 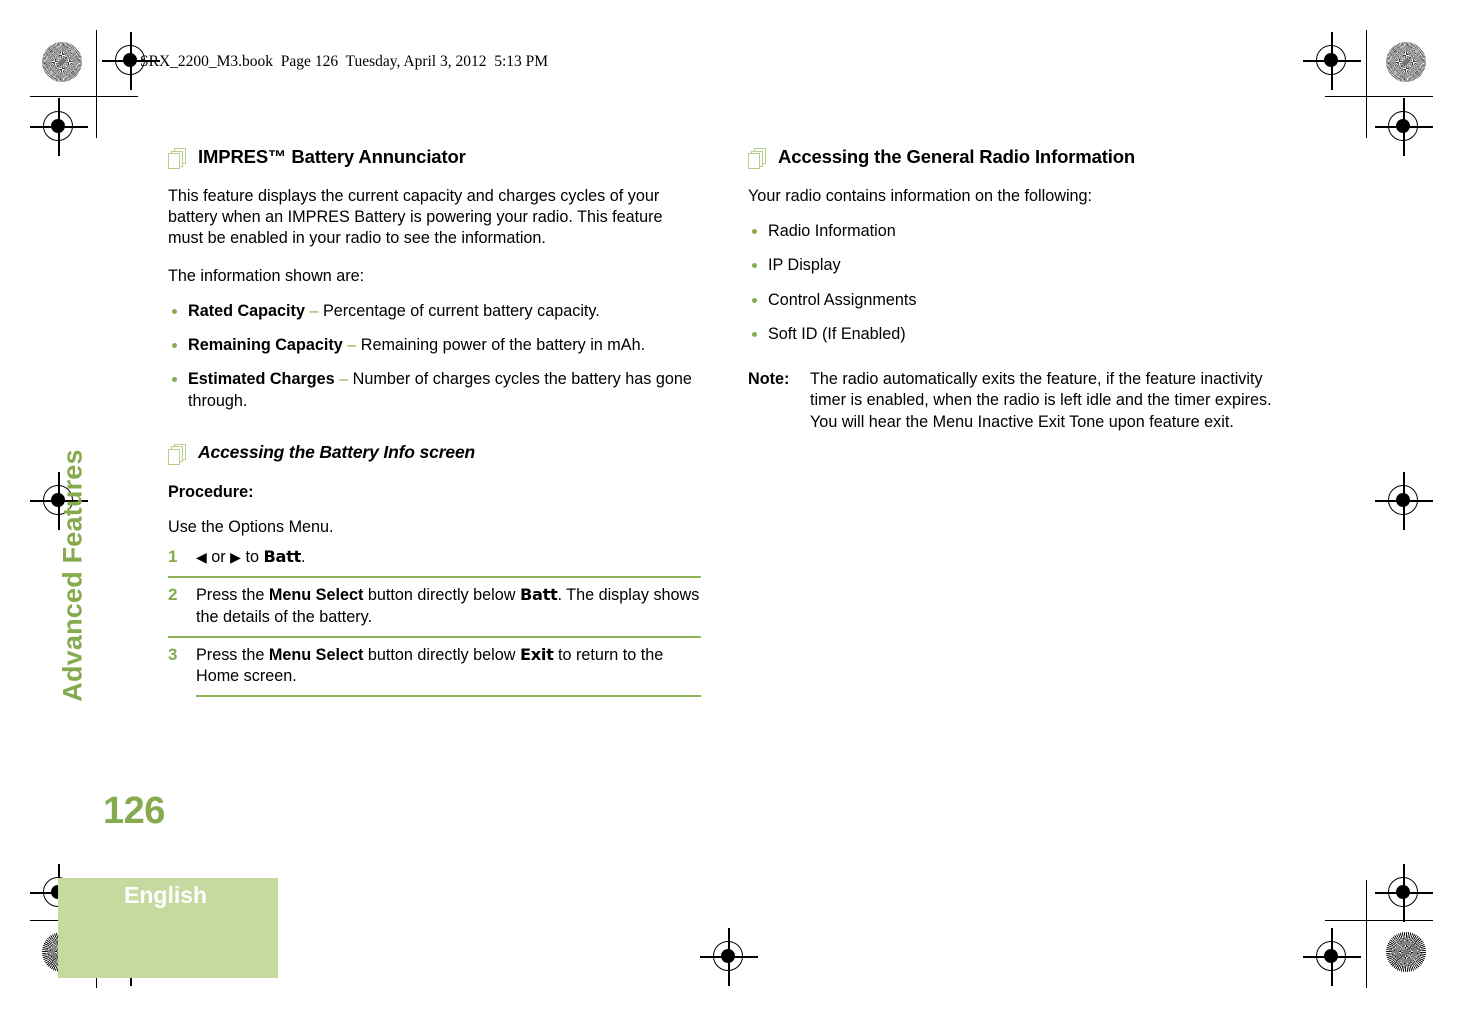 I want to click on trim-line-right-bottom, so click(x=1367, y=934).